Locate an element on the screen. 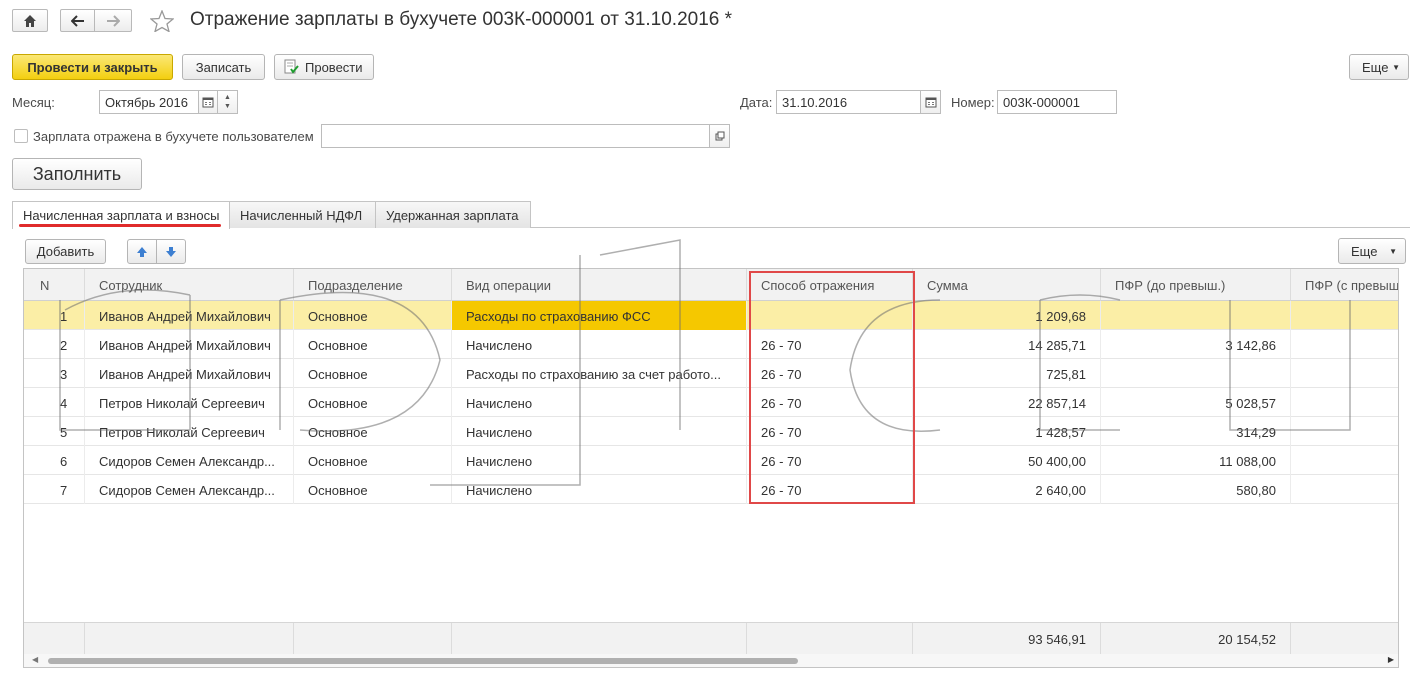 Image resolution: width=1418 pixels, height=685 pixels. cell-sum: 22 857,14 is located at coordinates (1007, 402).